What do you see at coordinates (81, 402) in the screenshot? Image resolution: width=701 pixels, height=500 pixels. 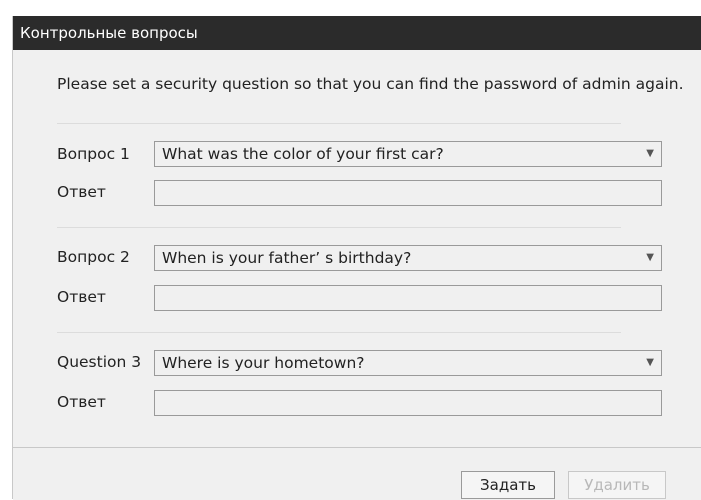 I see `answer-3-label: Ответ` at bounding box center [81, 402].